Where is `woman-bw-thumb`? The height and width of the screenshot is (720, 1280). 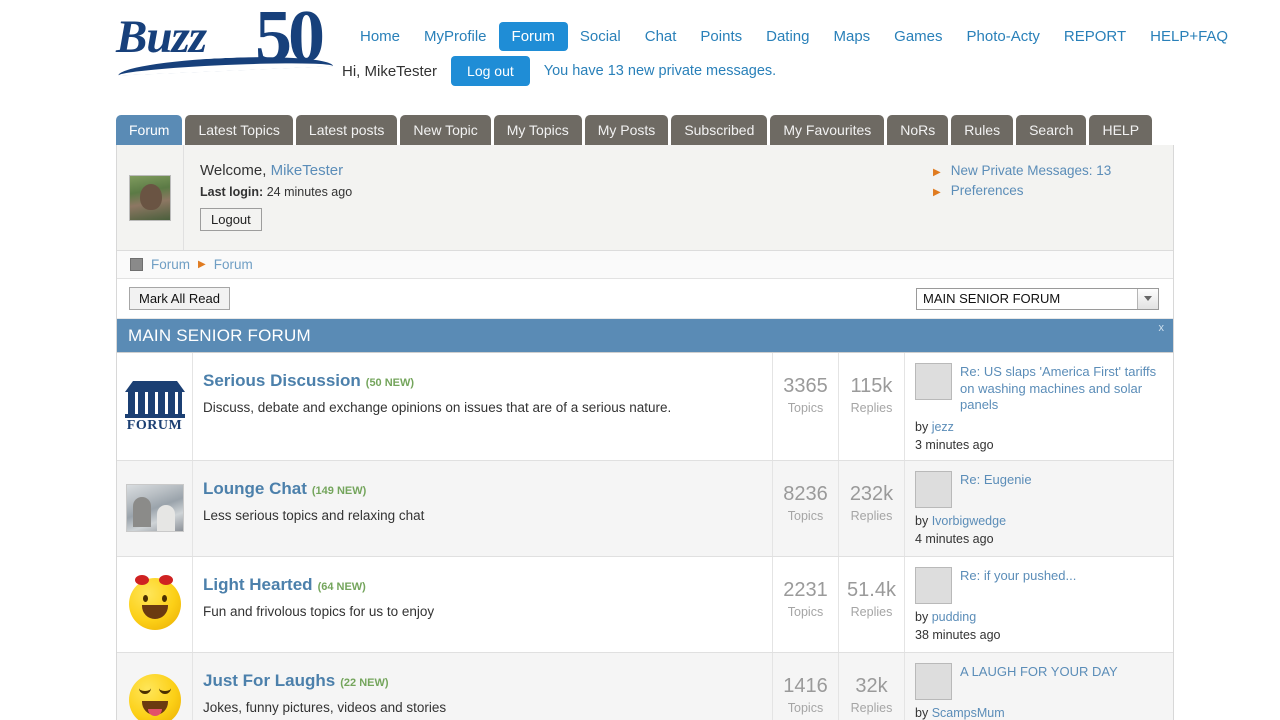 woman-bw-thumb is located at coordinates (933, 585).